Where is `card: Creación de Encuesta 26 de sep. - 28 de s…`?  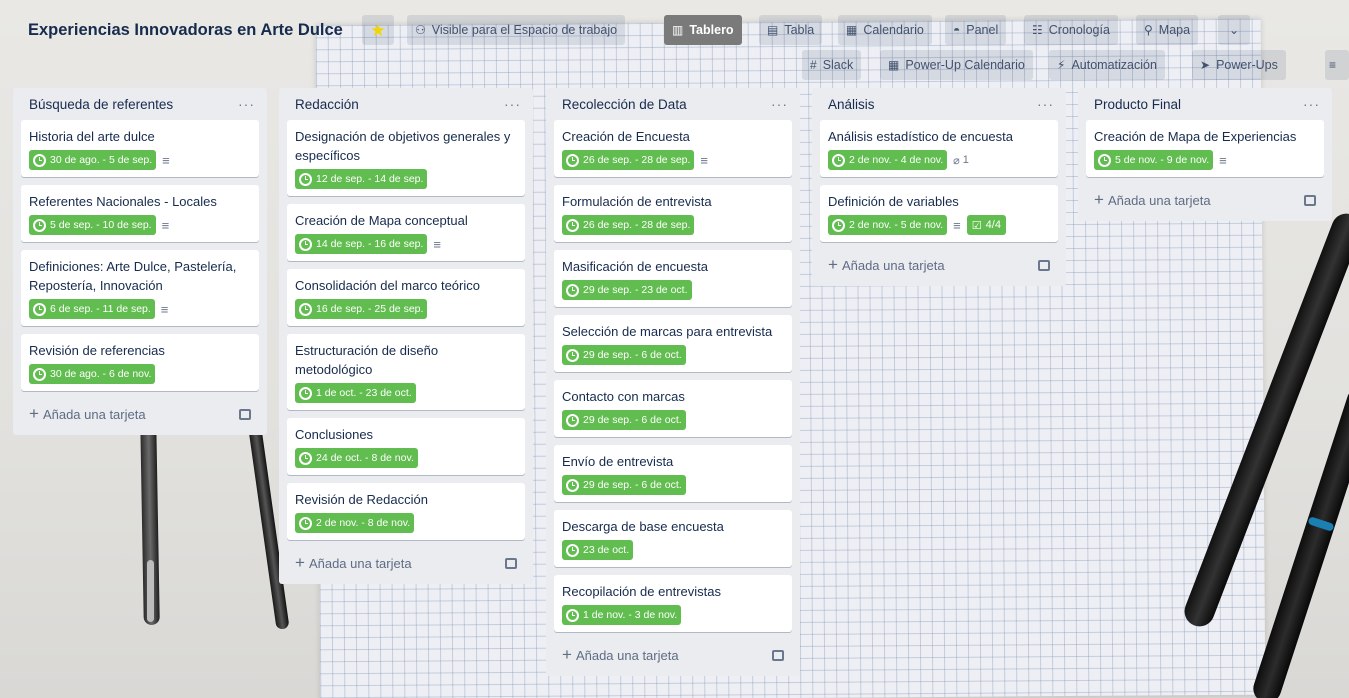
card: Creación de Encuesta 26 de sep. - 28 de s… is located at coordinates (673, 148).